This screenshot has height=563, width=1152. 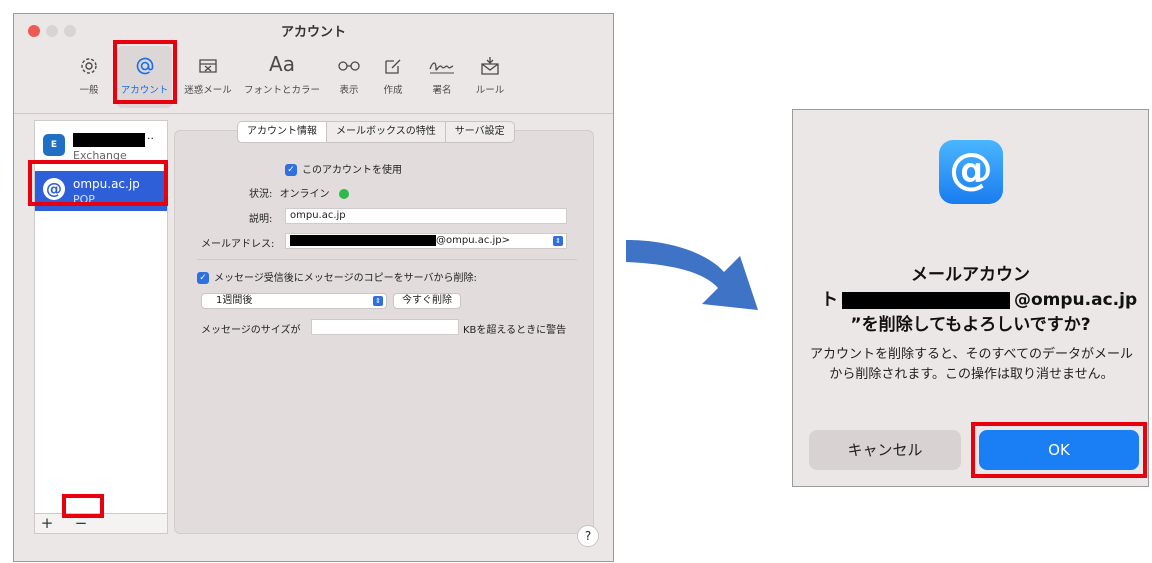 I want to click on highlight-remove-button, so click(x=83, y=506).